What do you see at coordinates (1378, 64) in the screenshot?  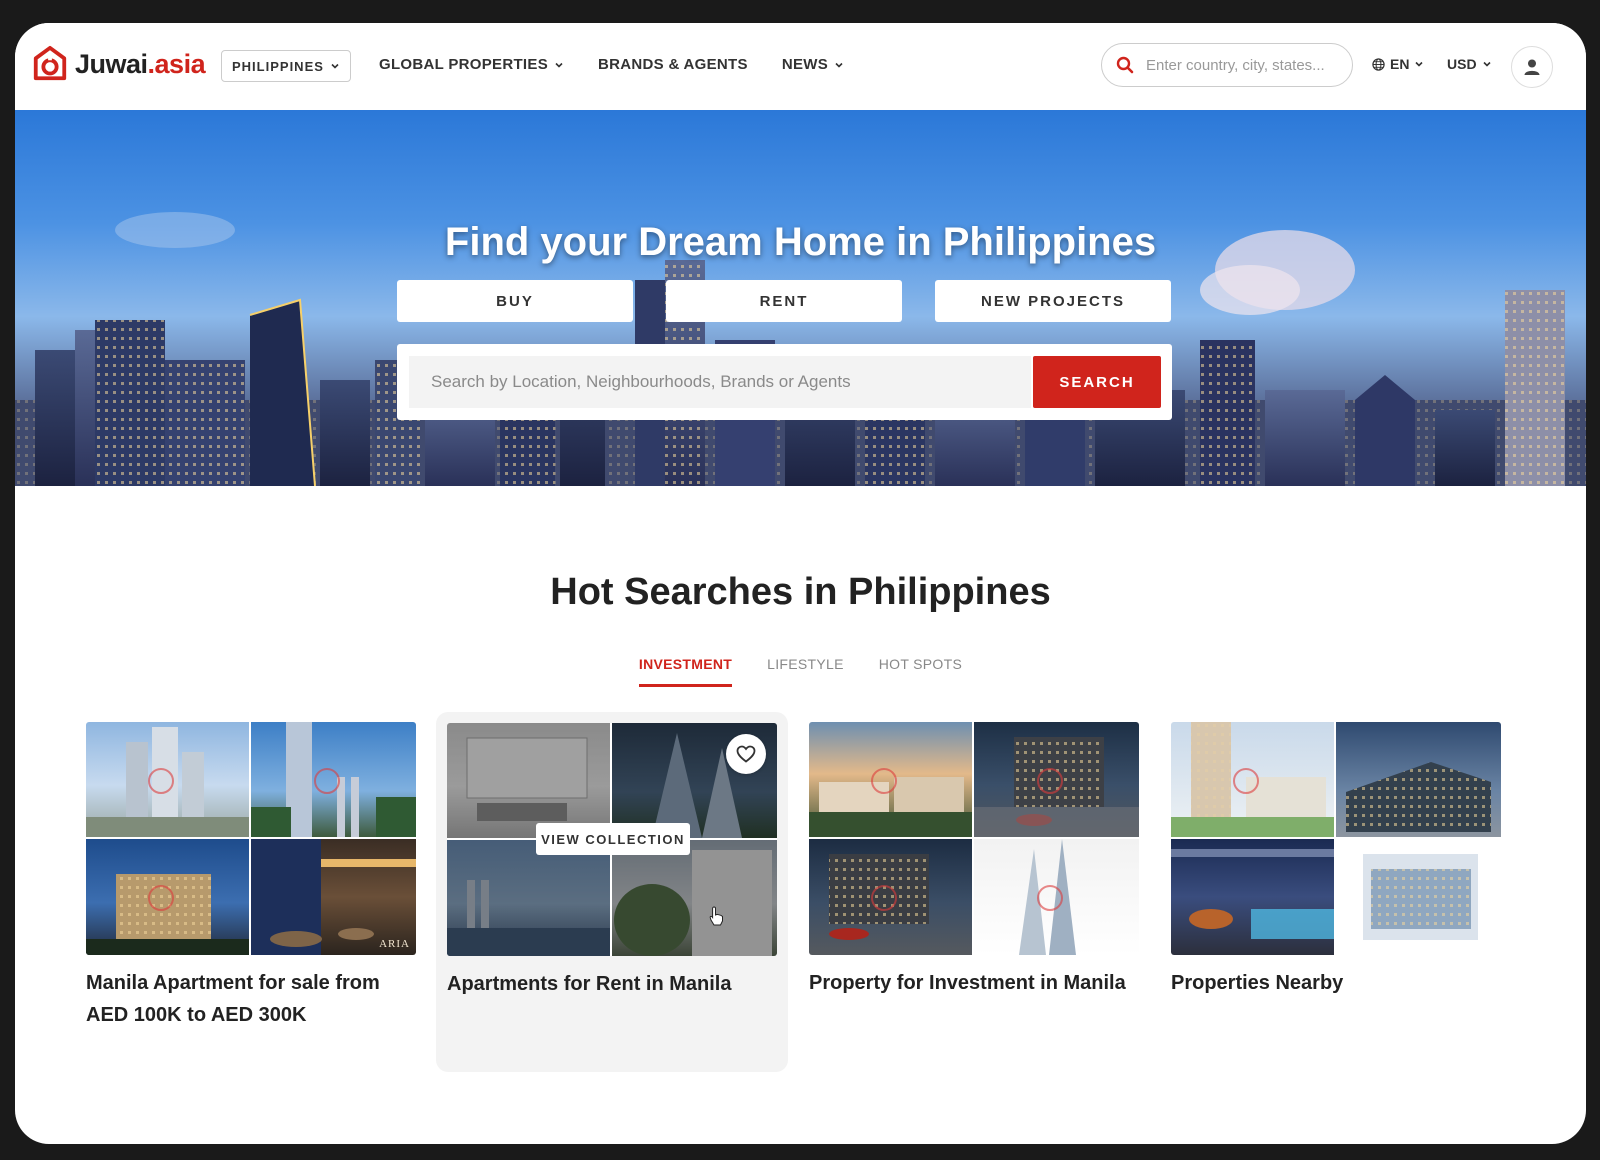 I see `globe-icon` at bounding box center [1378, 64].